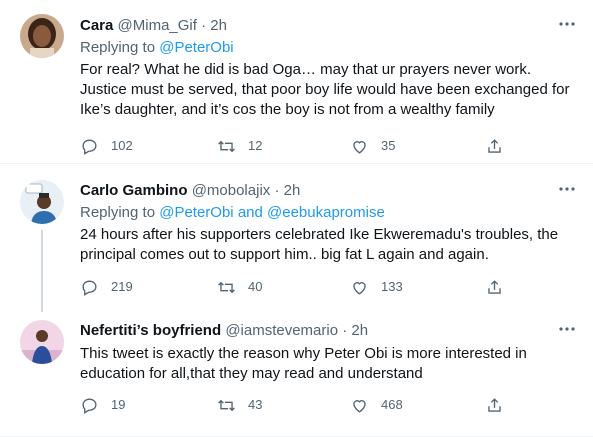  I want to click on reply-count: 219, so click(122, 286).